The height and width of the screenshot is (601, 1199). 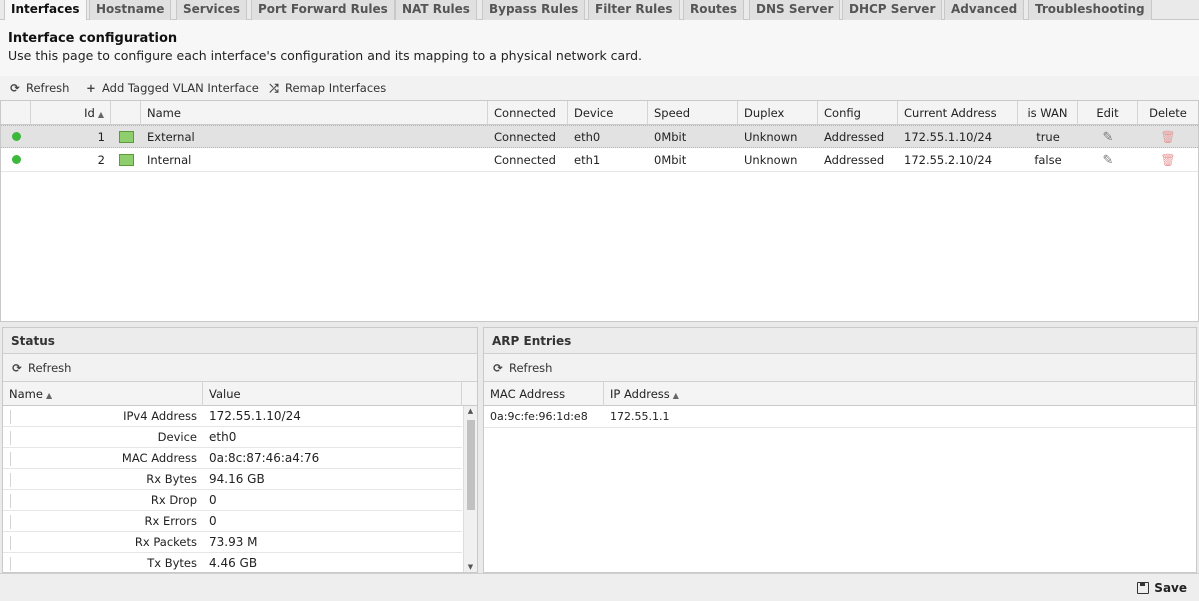 I want to click on col-is-wan: is WAN, so click(x=1048, y=113).